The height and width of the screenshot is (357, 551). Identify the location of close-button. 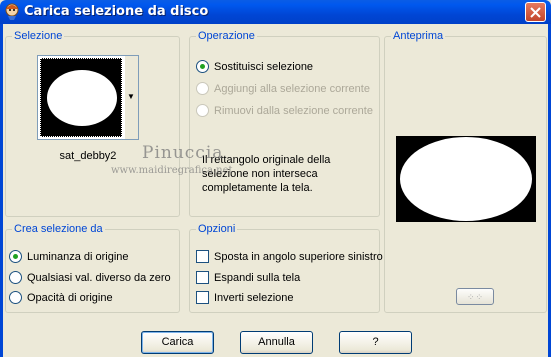
(535, 12).